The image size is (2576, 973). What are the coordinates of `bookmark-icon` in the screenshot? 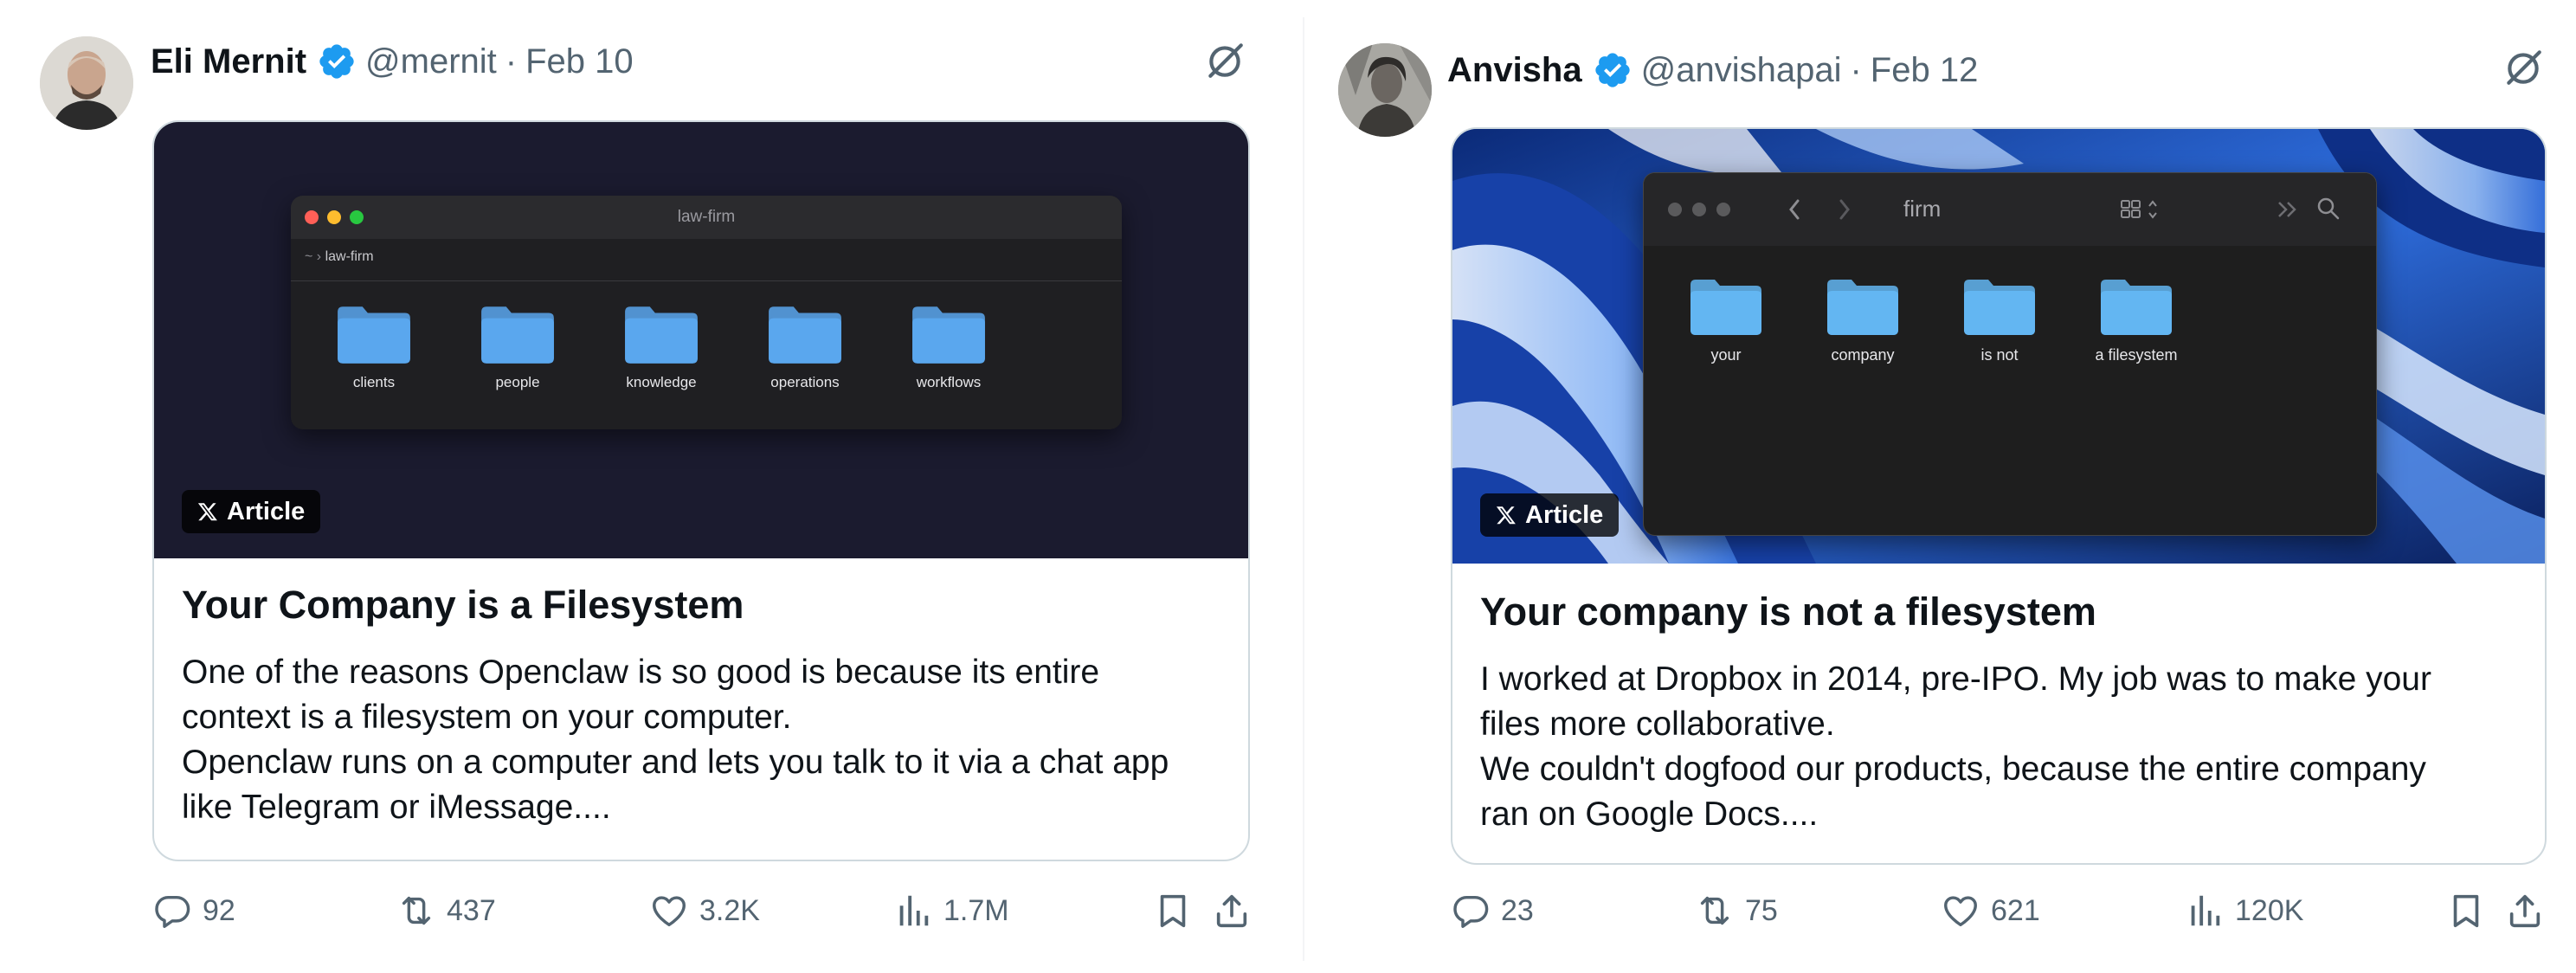 It's located at (2466, 911).